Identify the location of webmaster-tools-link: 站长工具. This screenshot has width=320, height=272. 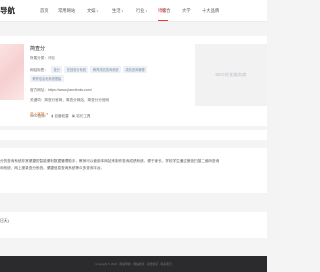
(83, 116).